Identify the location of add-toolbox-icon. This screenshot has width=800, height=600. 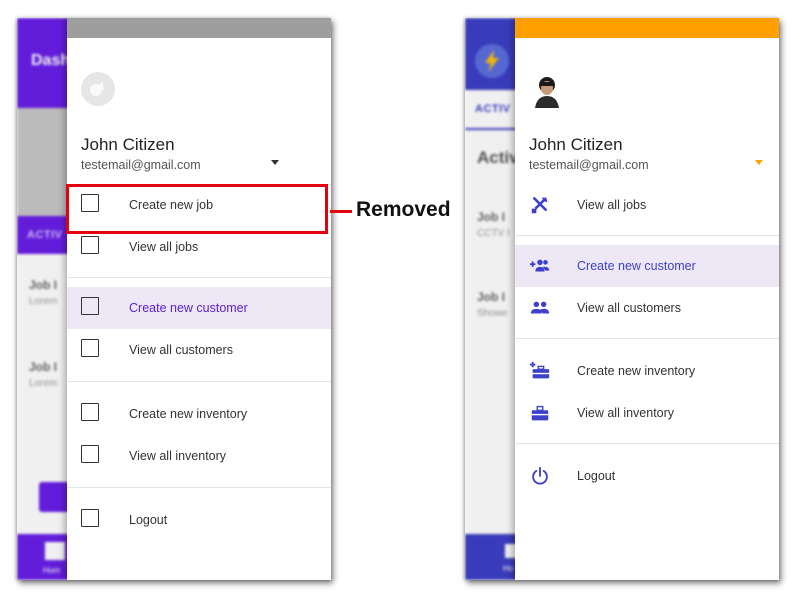
(539, 370).